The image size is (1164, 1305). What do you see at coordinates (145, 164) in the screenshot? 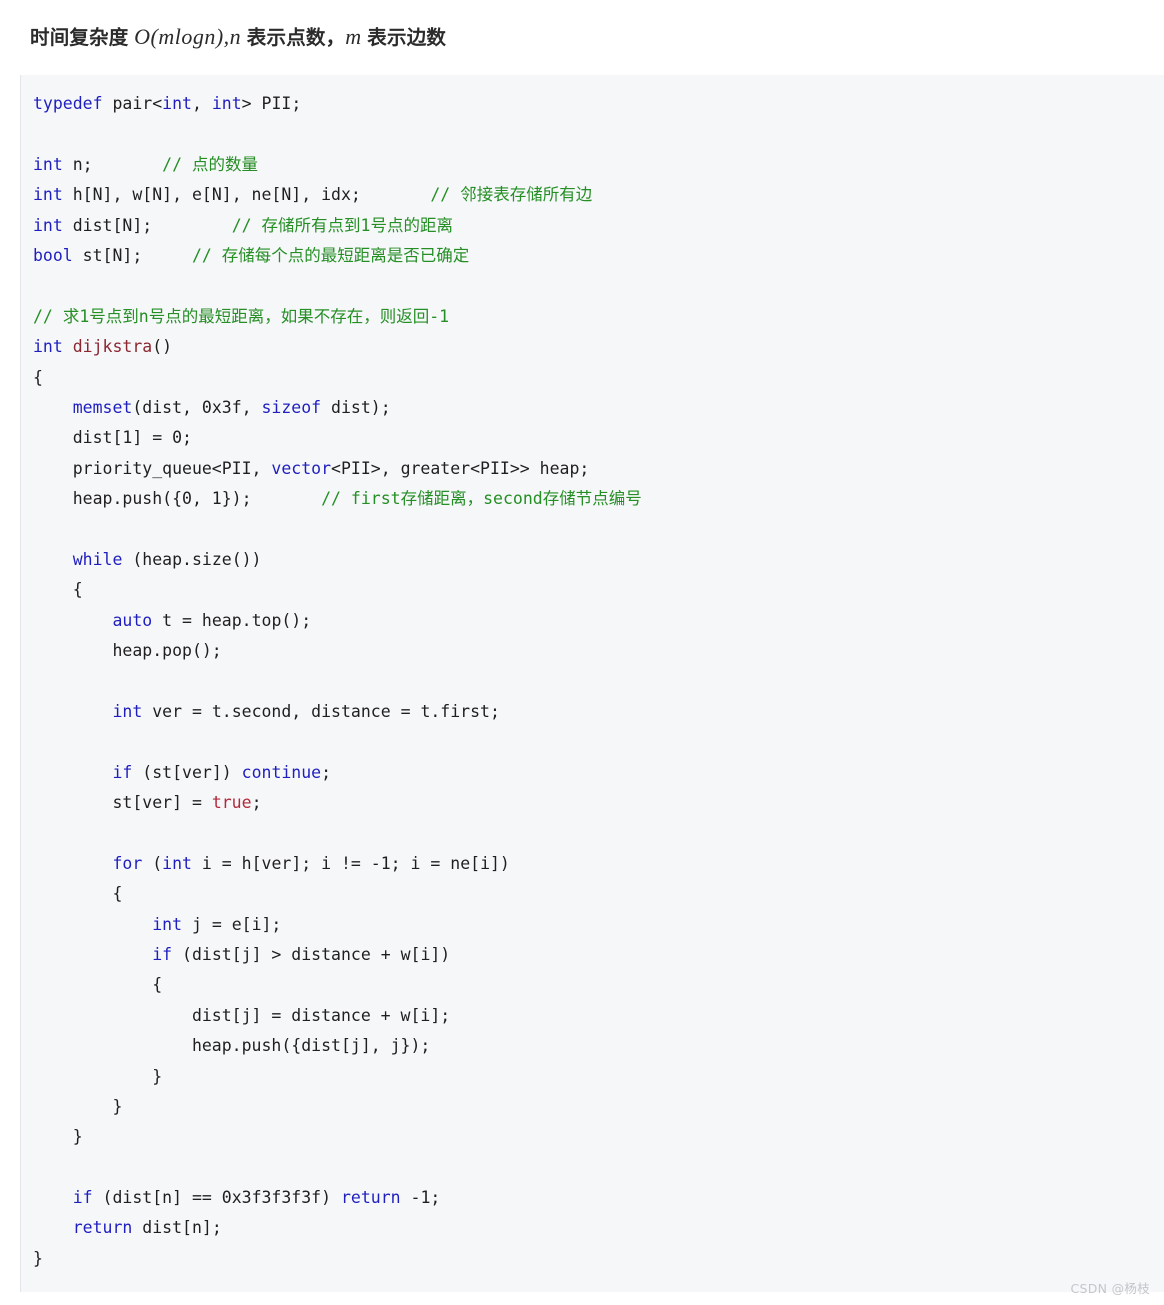
I see `code-line: int n; // 点的数量` at bounding box center [145, 164].